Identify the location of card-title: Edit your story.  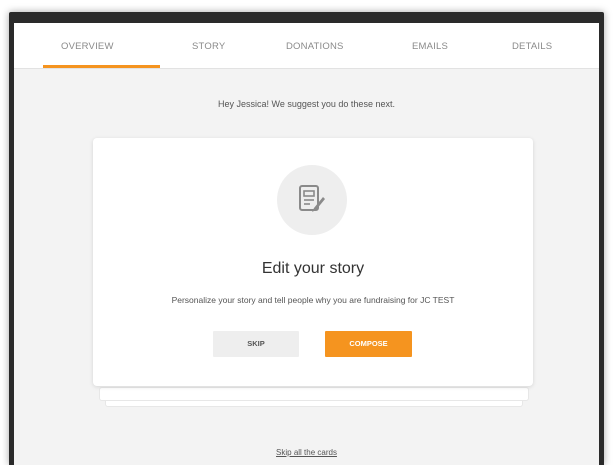
(313, 268).